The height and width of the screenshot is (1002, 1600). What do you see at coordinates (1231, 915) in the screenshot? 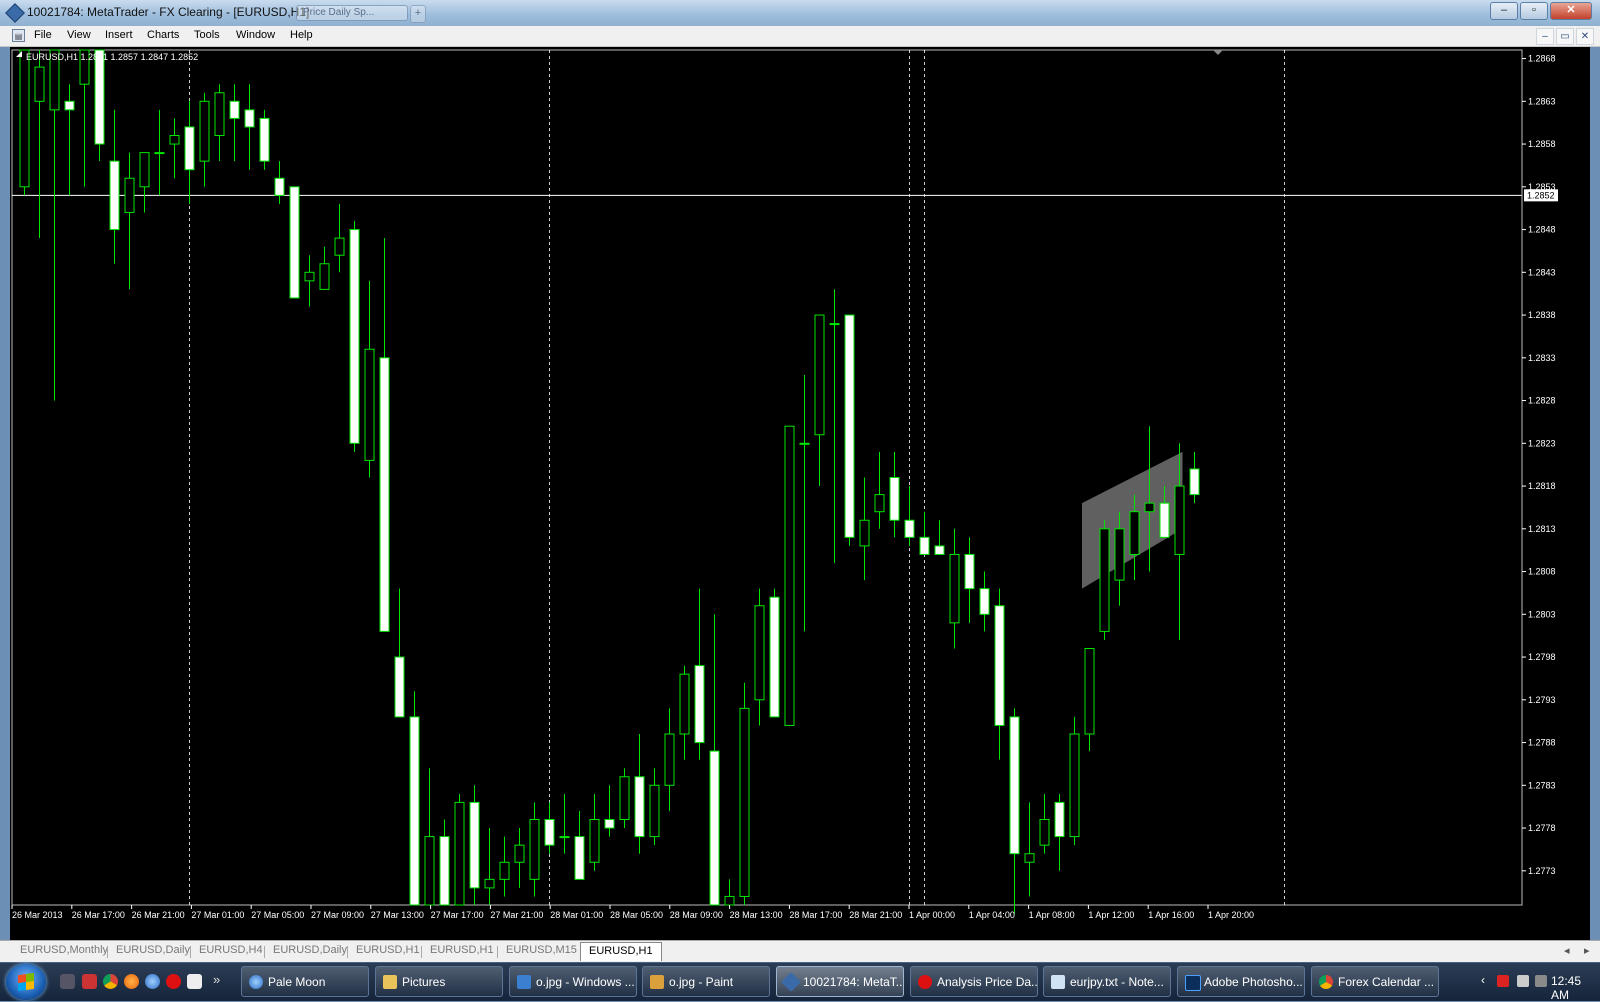
I see `x-tick-label-20: 1 Apr 20:00` at bounding box center [1231, 915].